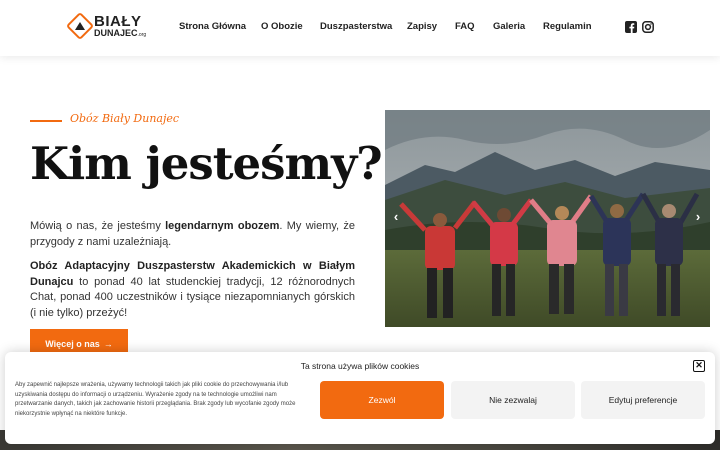  I want to click on tagline-divider, so click(46, 121).